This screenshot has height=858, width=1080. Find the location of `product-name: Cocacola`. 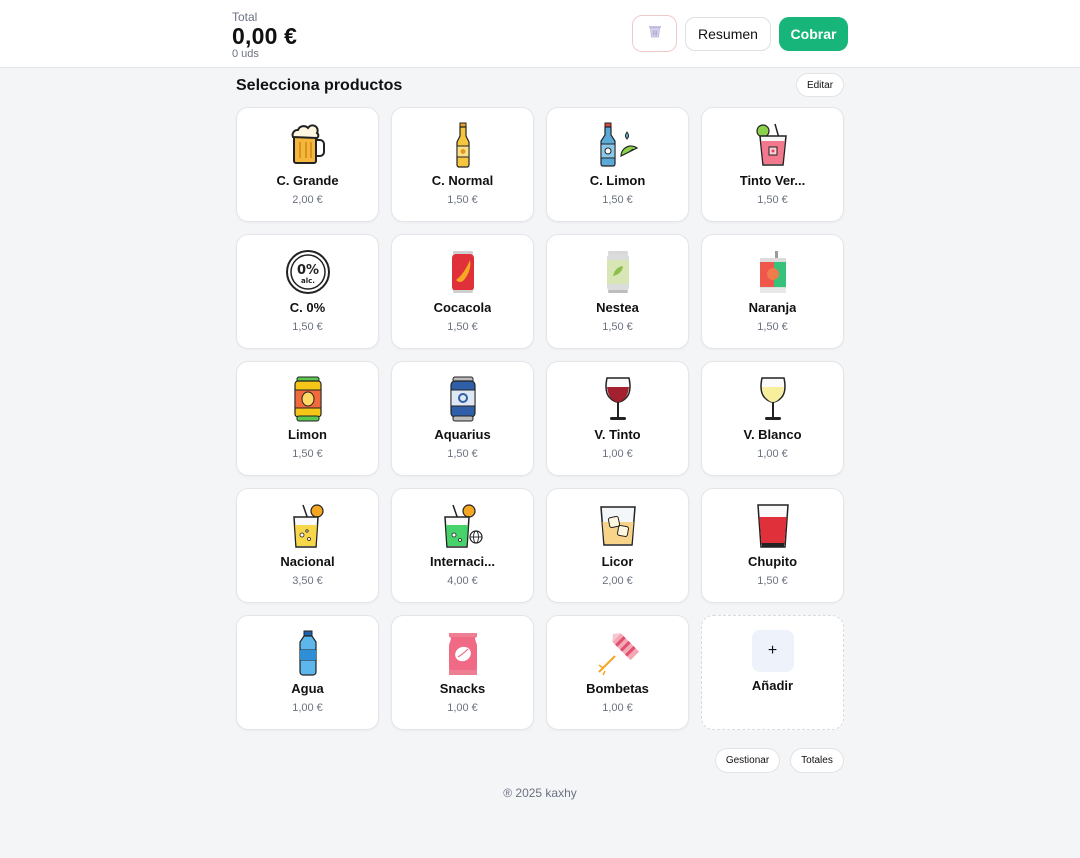

product-name: Cocacola is located at coordinates (462, 307).